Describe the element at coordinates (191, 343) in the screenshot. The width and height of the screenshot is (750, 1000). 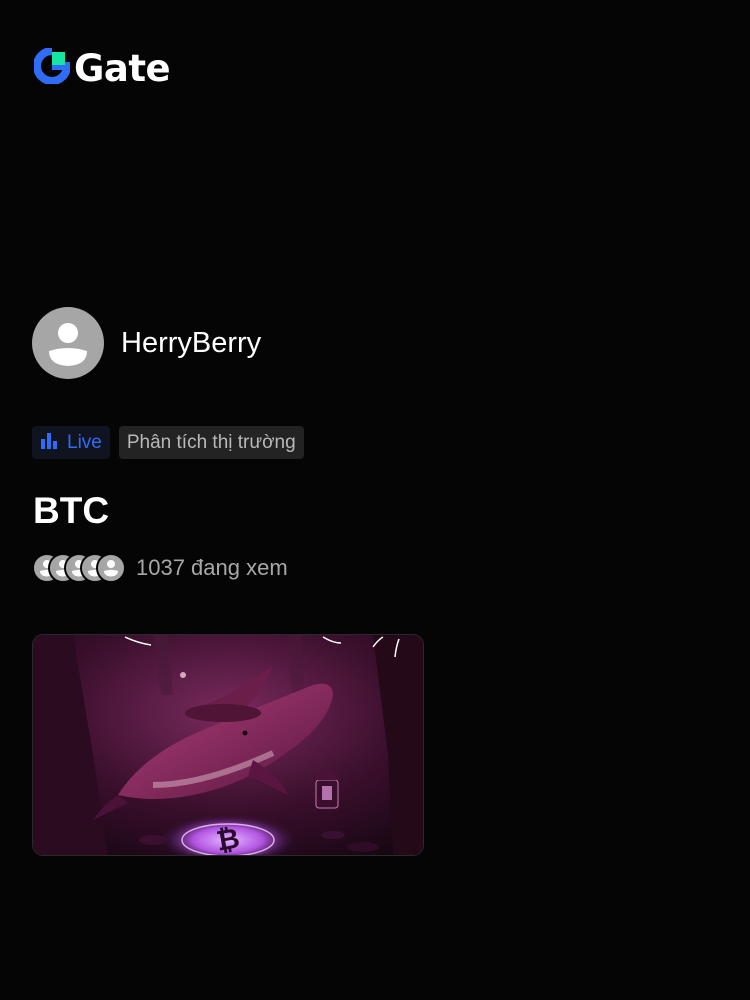
I see `host-name: HerryBerry` at that location.